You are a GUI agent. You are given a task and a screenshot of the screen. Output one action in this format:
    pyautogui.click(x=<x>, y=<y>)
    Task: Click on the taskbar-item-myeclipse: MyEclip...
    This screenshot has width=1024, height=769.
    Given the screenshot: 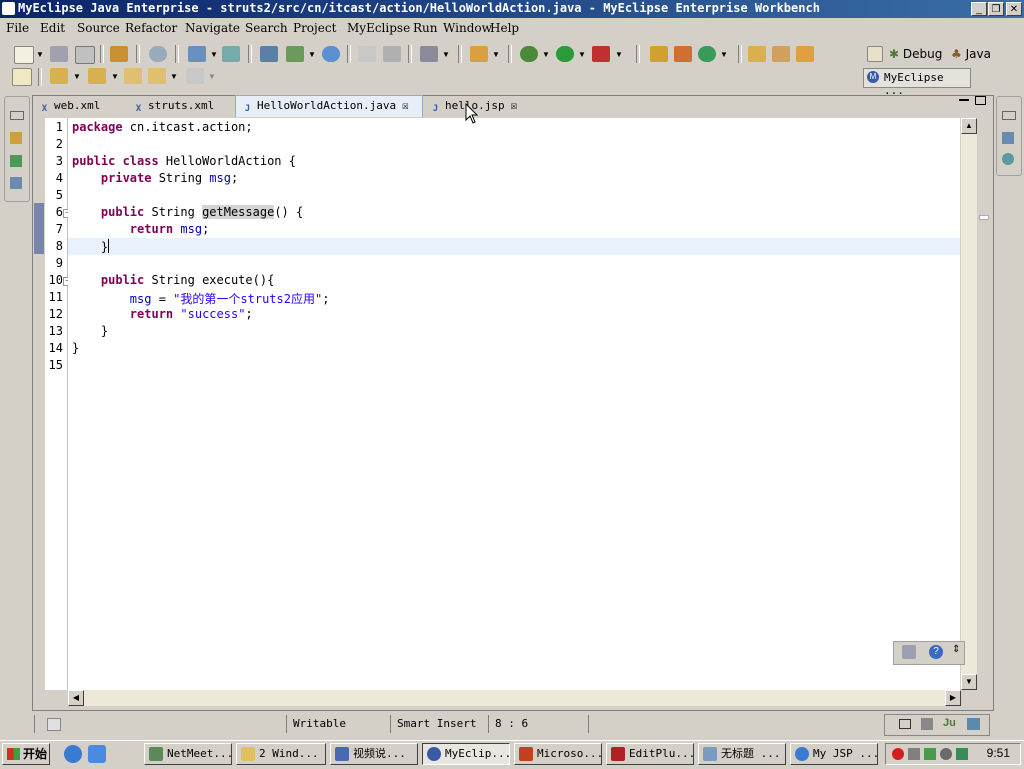 What is the action you would take?
    pyautogui.click(x=466, y=754)
    